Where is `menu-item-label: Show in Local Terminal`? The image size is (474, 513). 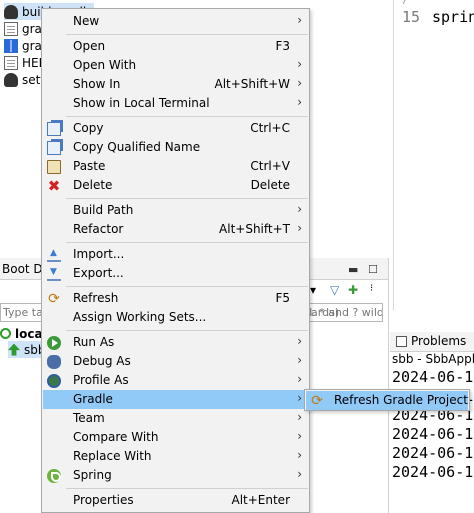 menu-item-label: Show in Local Terminal is located at coordinates (141, 103).